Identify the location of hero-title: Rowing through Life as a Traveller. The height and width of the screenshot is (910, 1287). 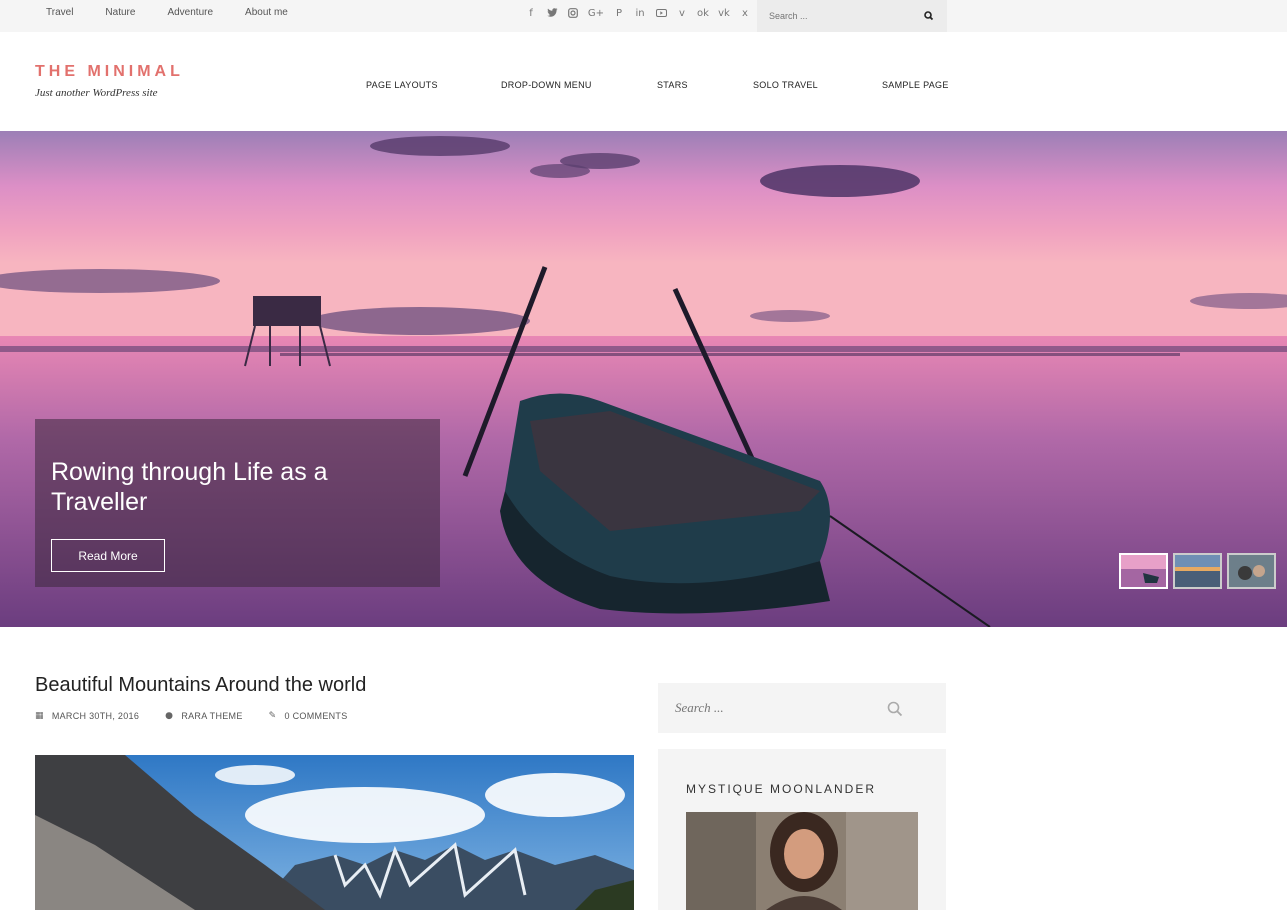
(221, 487).